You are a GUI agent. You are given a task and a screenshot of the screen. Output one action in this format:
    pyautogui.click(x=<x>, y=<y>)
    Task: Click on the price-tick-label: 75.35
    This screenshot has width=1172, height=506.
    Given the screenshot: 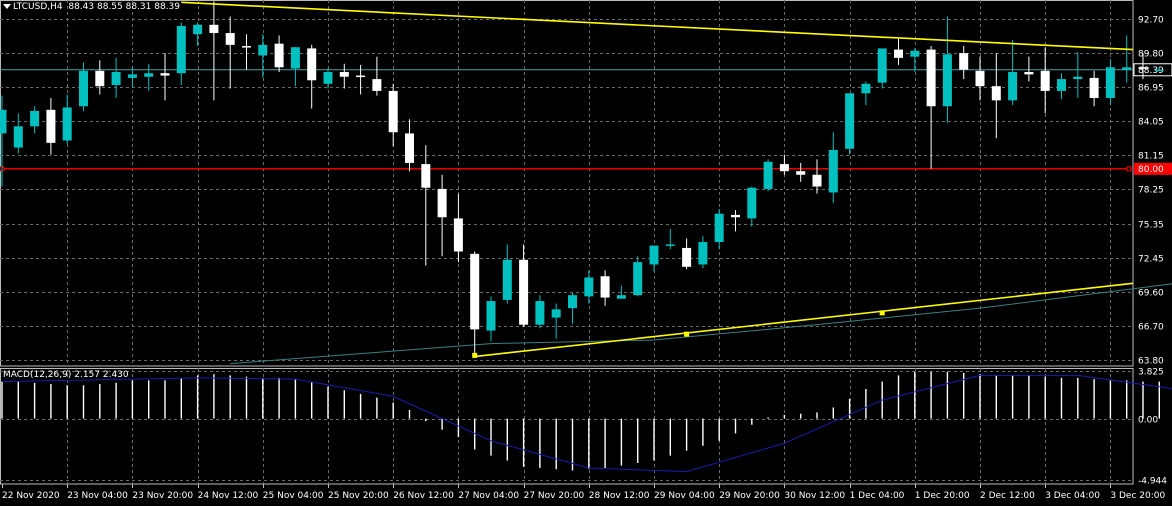 What is the action you would take?
    pyautogui.click(x=1151, y=226)
    